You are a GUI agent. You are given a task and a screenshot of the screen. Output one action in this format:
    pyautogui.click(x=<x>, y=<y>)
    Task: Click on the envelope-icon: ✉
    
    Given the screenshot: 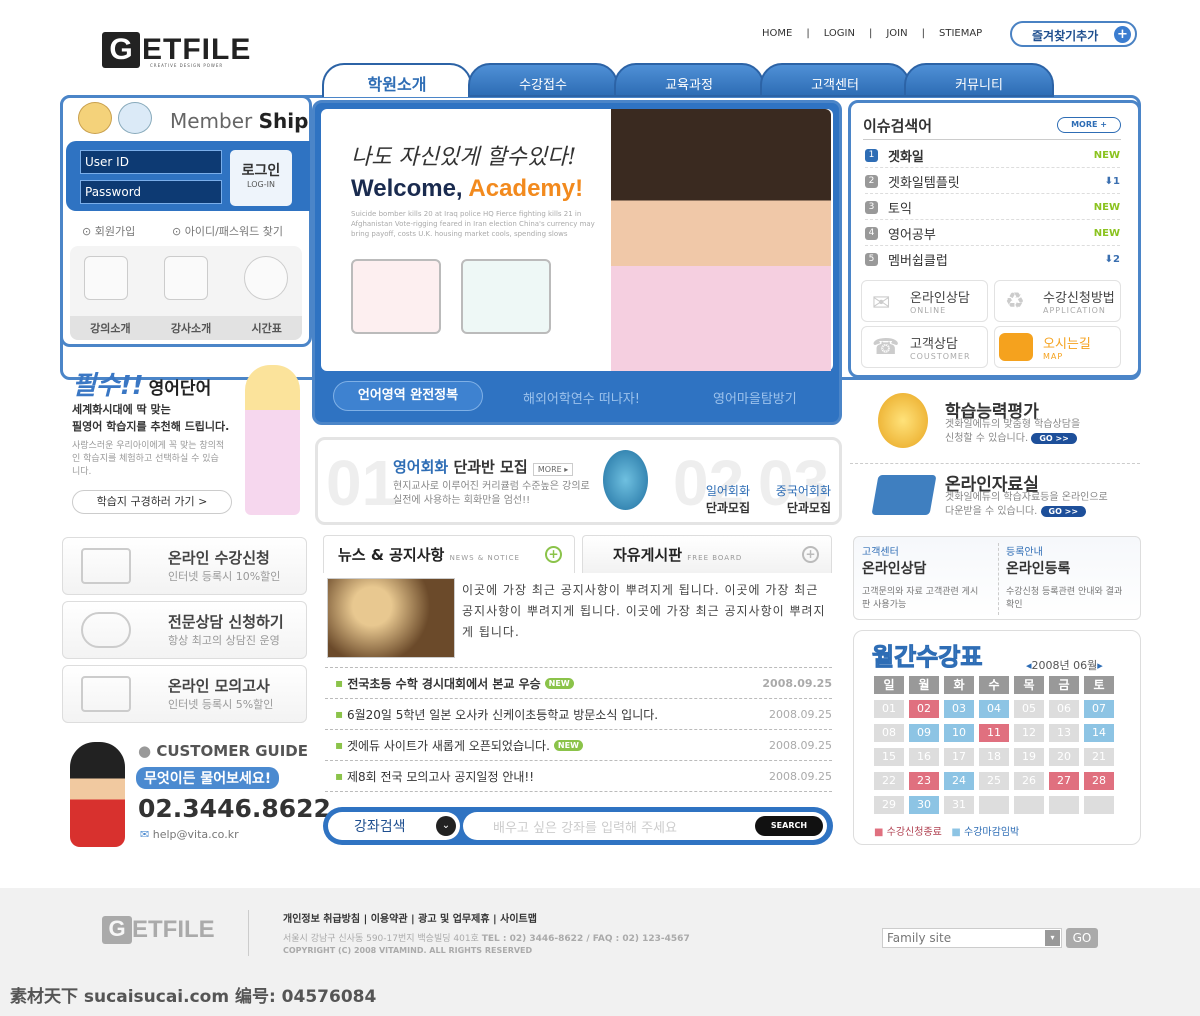 What is the action you would take?
    pyautogui.click(x=881, y=303)
    